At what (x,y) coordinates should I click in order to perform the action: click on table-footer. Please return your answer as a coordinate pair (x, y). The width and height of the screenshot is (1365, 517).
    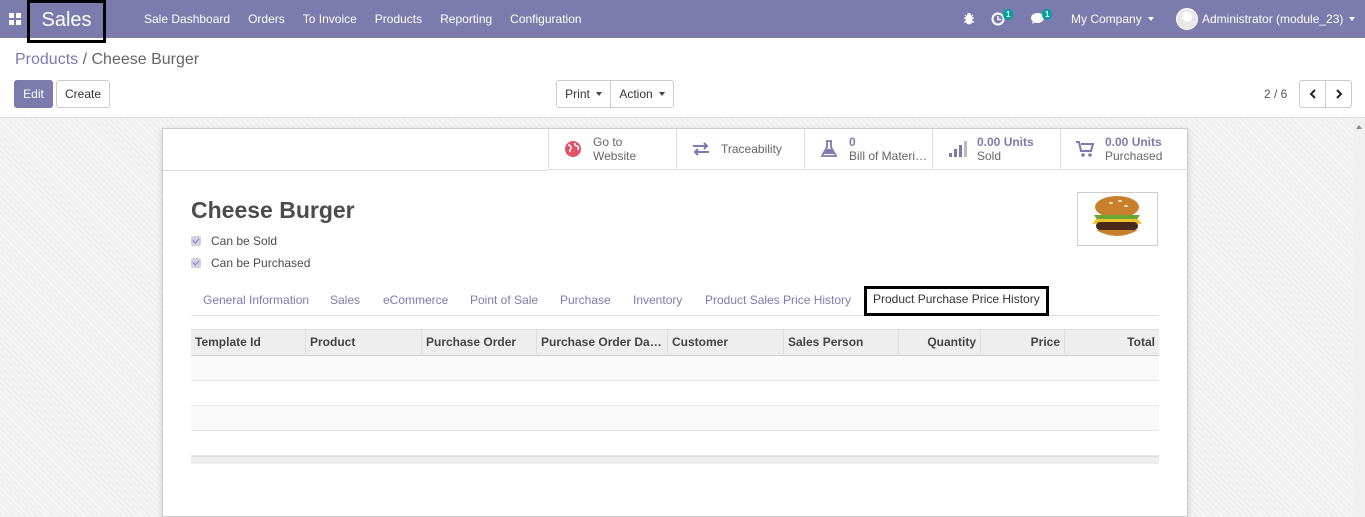
    Looking at the image, I should click on (675, 460).